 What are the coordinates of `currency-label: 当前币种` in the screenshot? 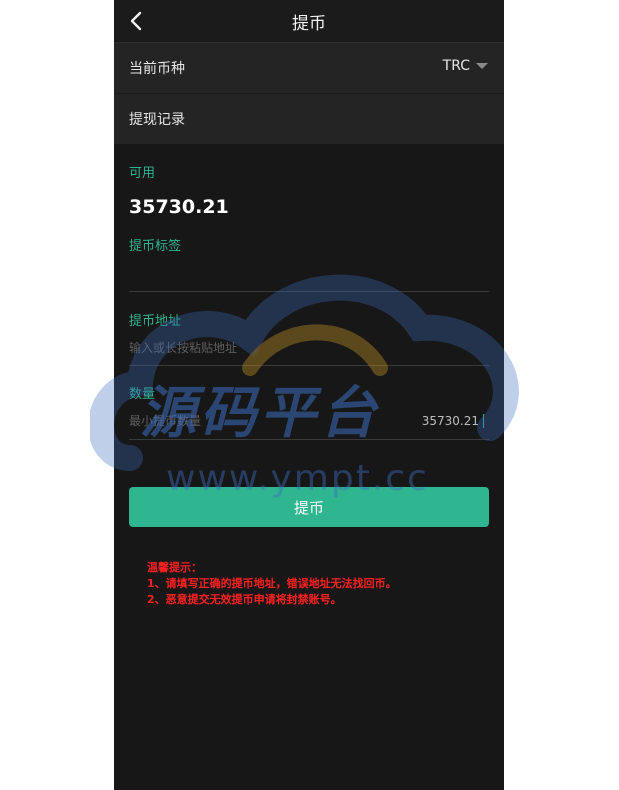 It's located at (157, 69).